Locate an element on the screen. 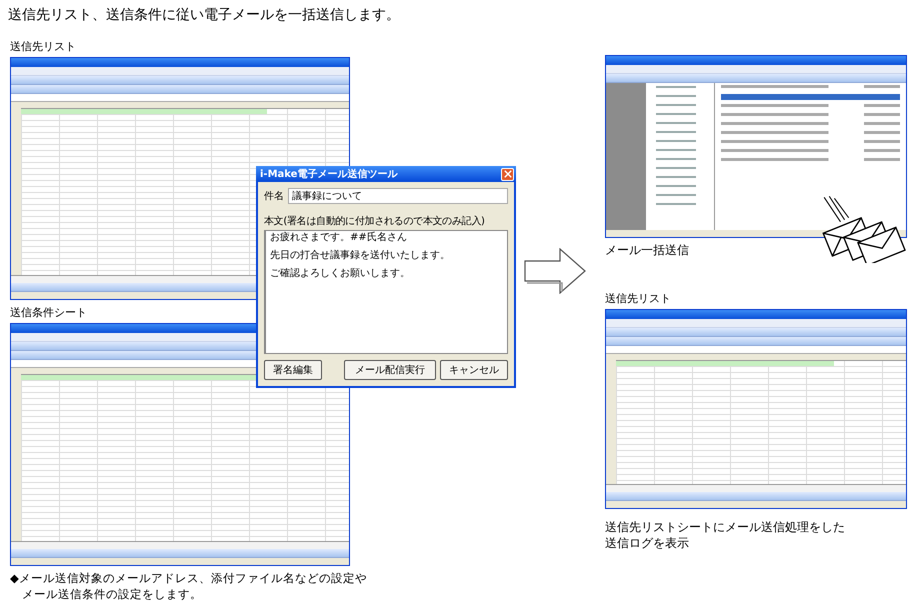 Image resolution: width=908 pixels, height=612 pixels. close-button is located at coordinates (507, 174).